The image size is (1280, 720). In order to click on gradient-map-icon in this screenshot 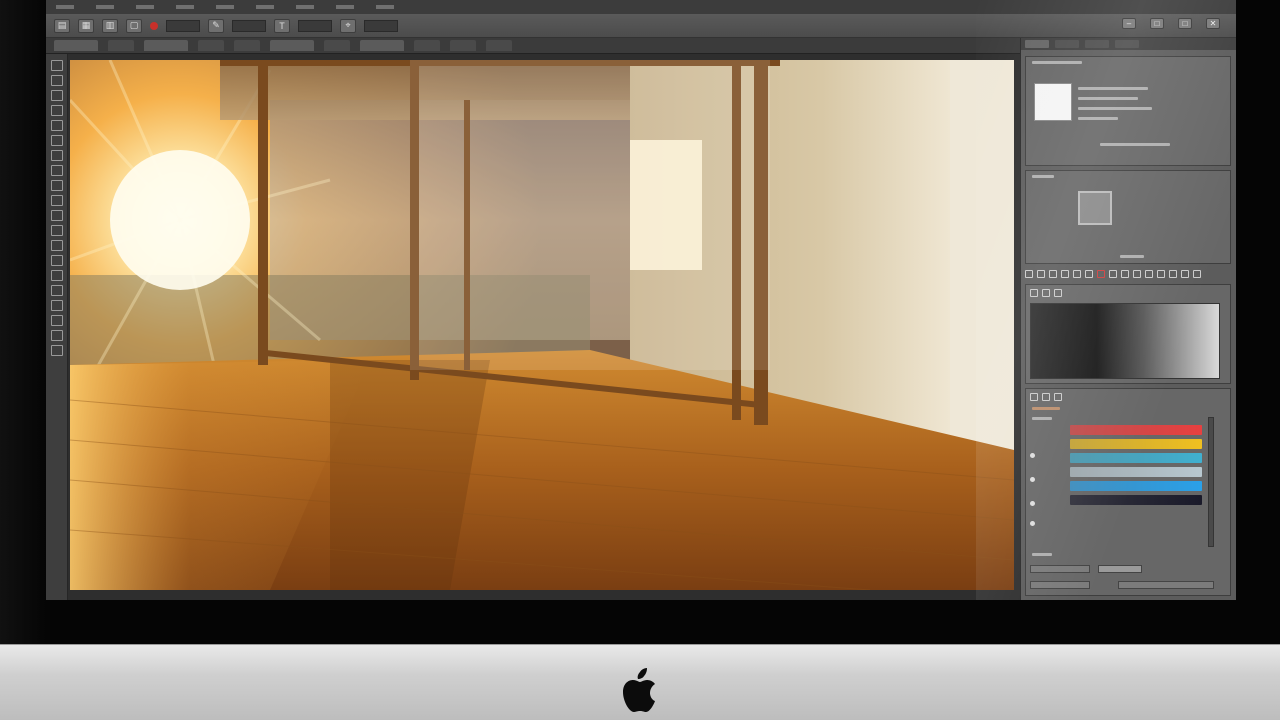, I will do `click(1185, 274)`.